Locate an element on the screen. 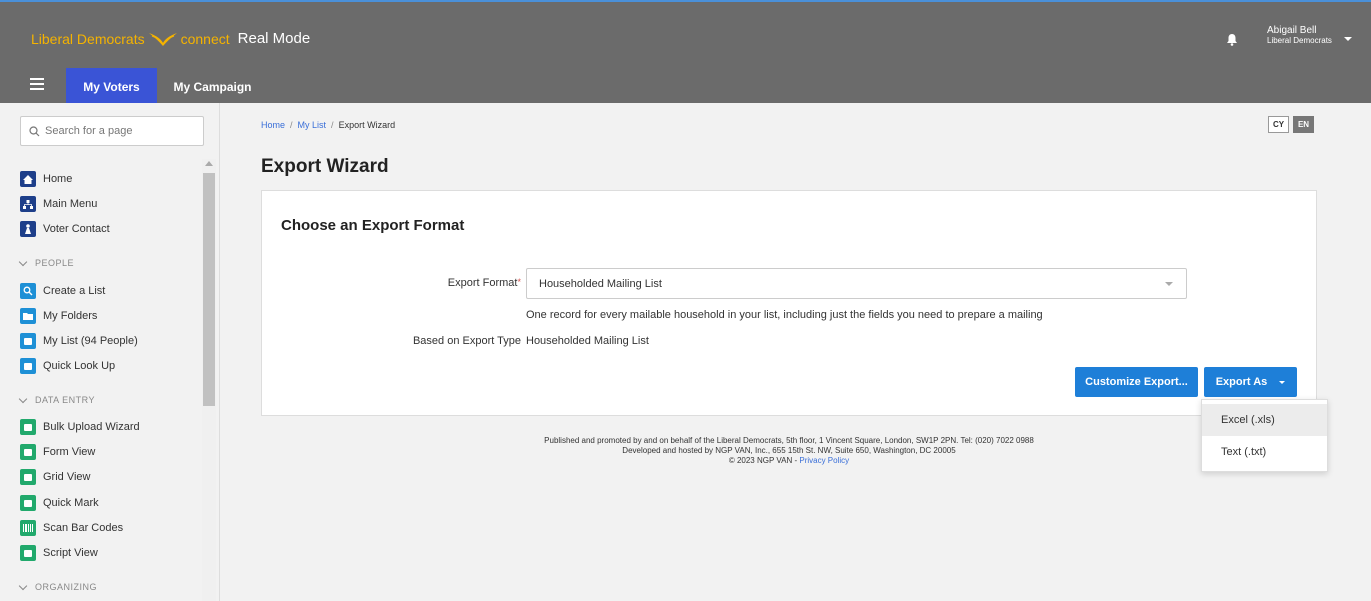 The height and width of the screenshot is (601, 1371). sidebar-item-voter-contact: Voter Contact is located at coordinates (65, 229).